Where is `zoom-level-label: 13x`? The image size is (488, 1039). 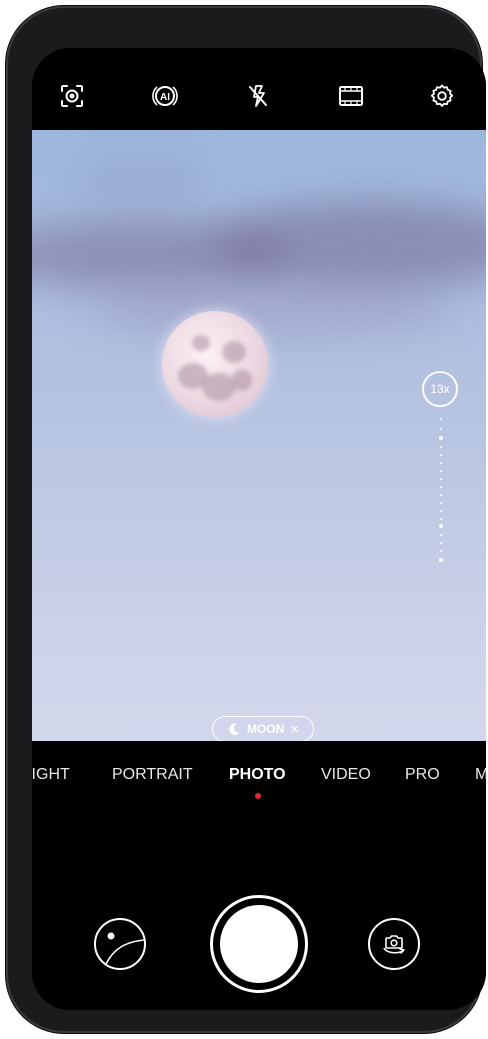 zoom-level-label: 13x is located at coordinates (440, 389).